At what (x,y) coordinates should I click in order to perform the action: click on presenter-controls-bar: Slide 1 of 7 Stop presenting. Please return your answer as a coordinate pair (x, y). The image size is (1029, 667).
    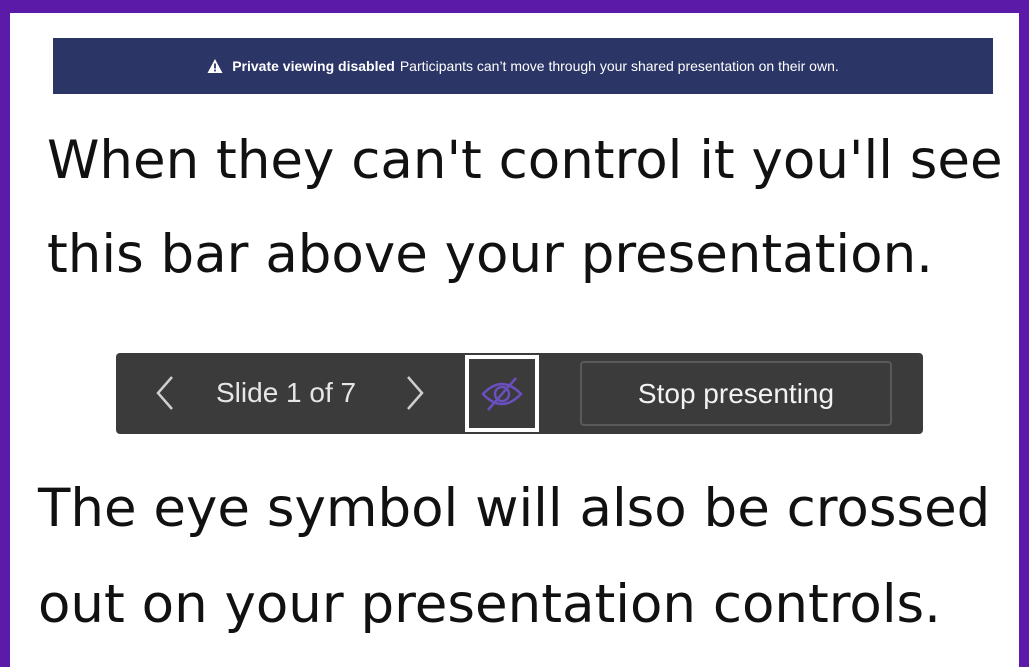
    Looking at the image, I should click on (519, 393).